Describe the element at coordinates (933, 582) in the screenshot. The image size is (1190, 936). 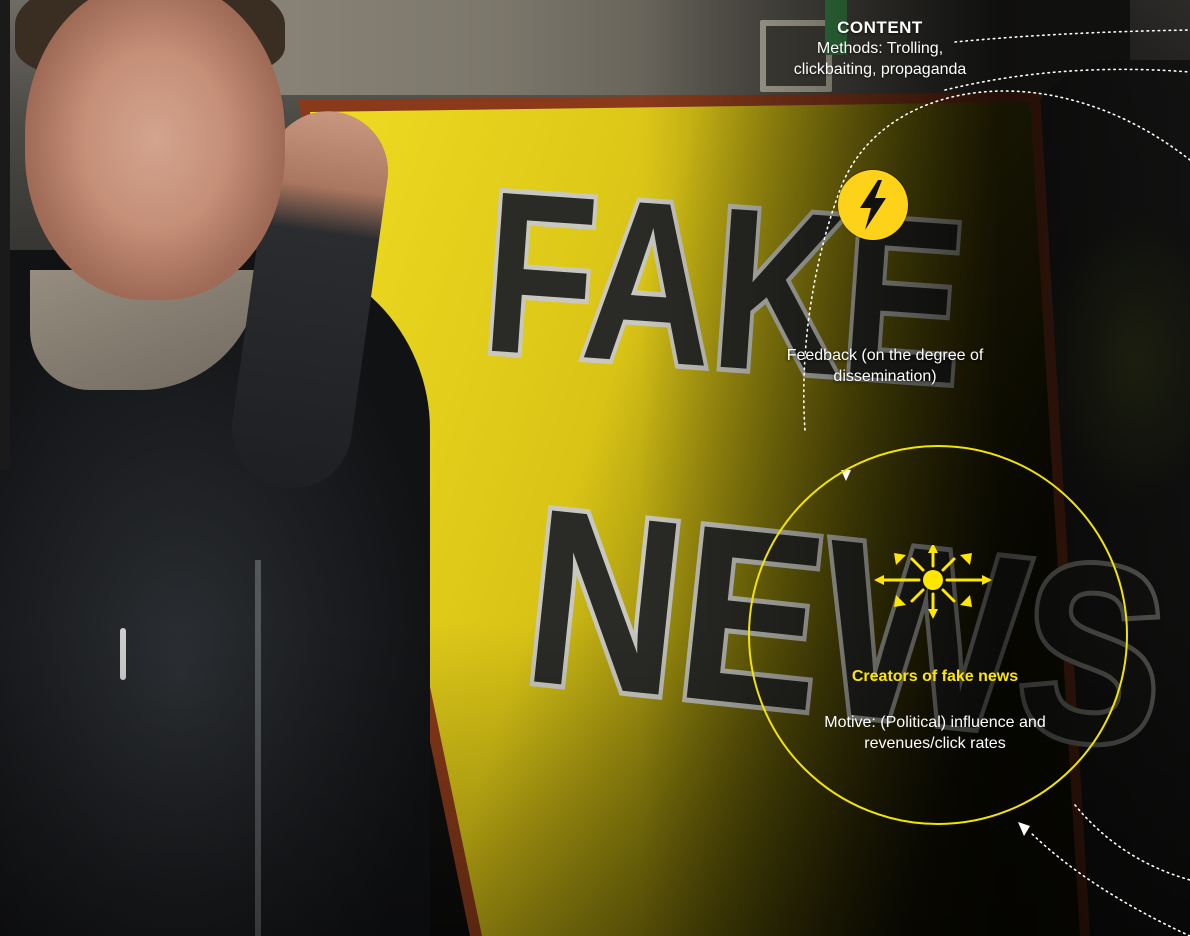
I see `broadcast-burst-icon` at that location.